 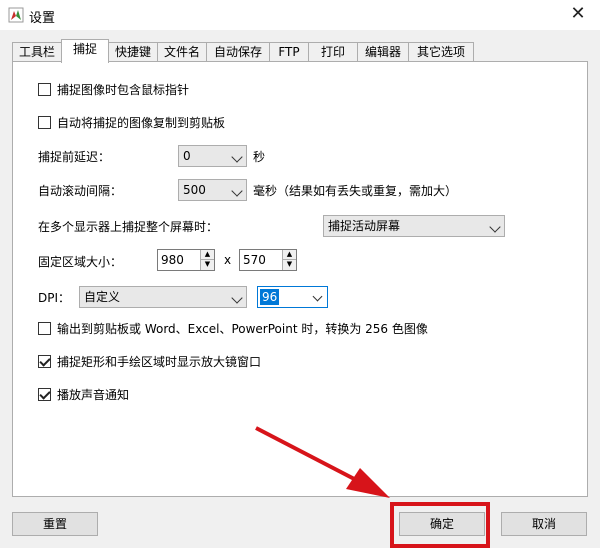 What do you see at coordinates (440, 525) in the screenshot?
I see `ok-button-highlight` at bounding box center [440, 525].